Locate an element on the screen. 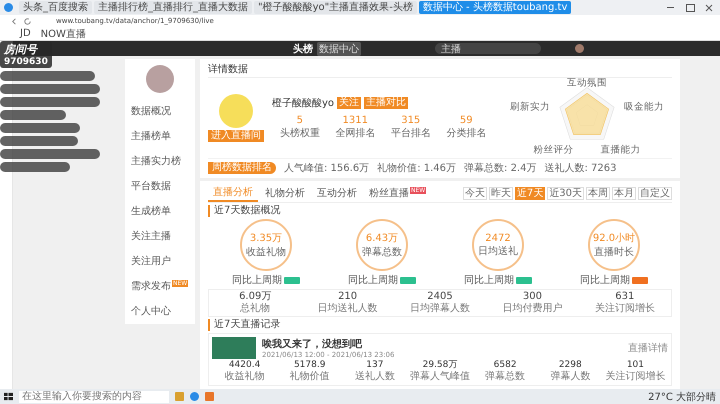 This screenshot has height=404, width=720. date-range-button: 自定义 is located at coordinates (655, 193).